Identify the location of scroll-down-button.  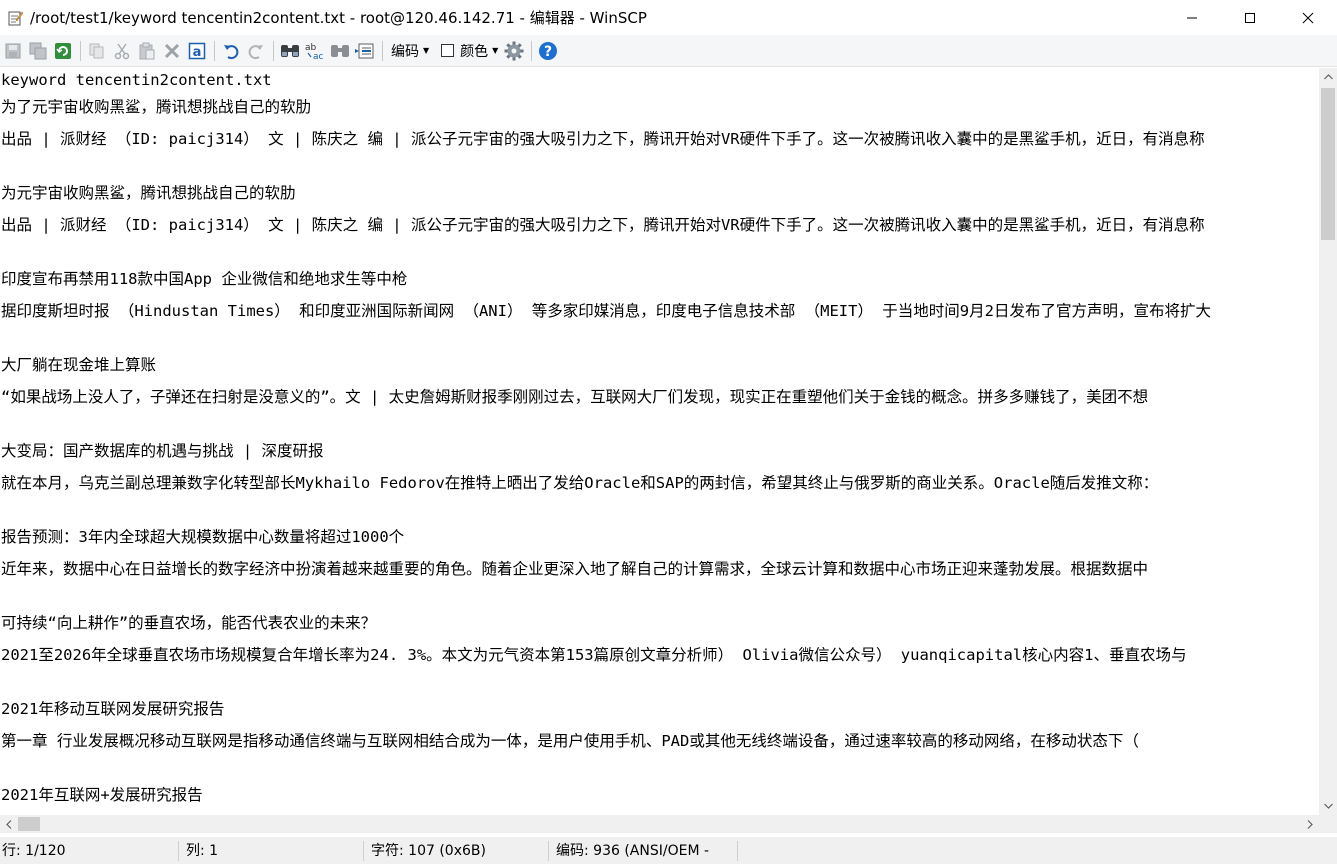
(1328, 806).